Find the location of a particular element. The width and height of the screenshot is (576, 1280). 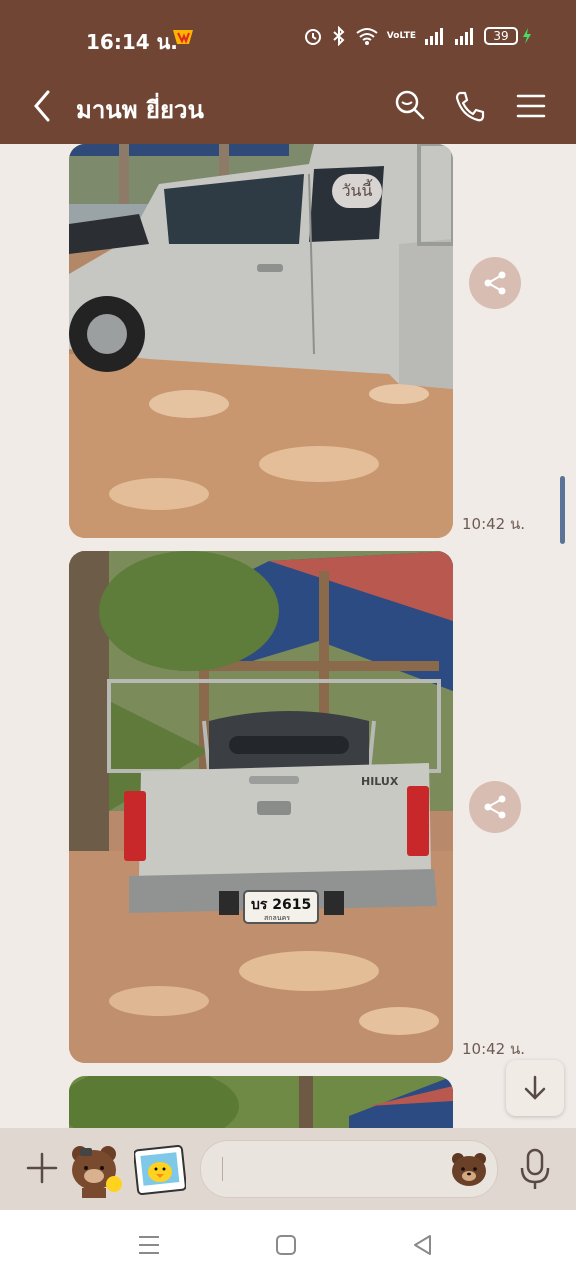

bluetooth-icon is located at coordinates (339, 36).